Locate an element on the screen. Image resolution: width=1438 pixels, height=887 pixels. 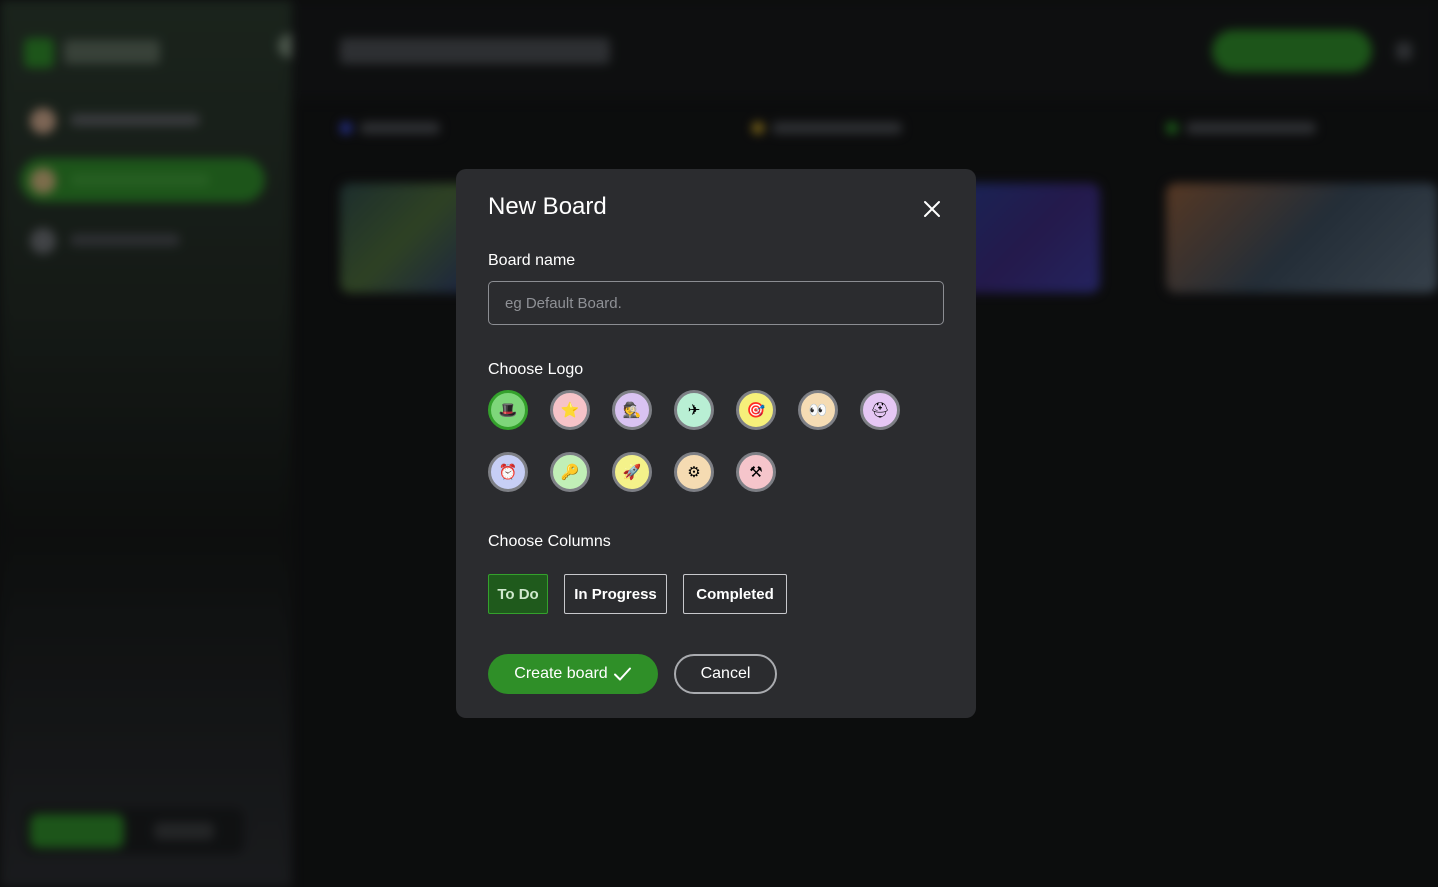
choose-columns-label: Choose Columns is located at coordinates (549, 541).